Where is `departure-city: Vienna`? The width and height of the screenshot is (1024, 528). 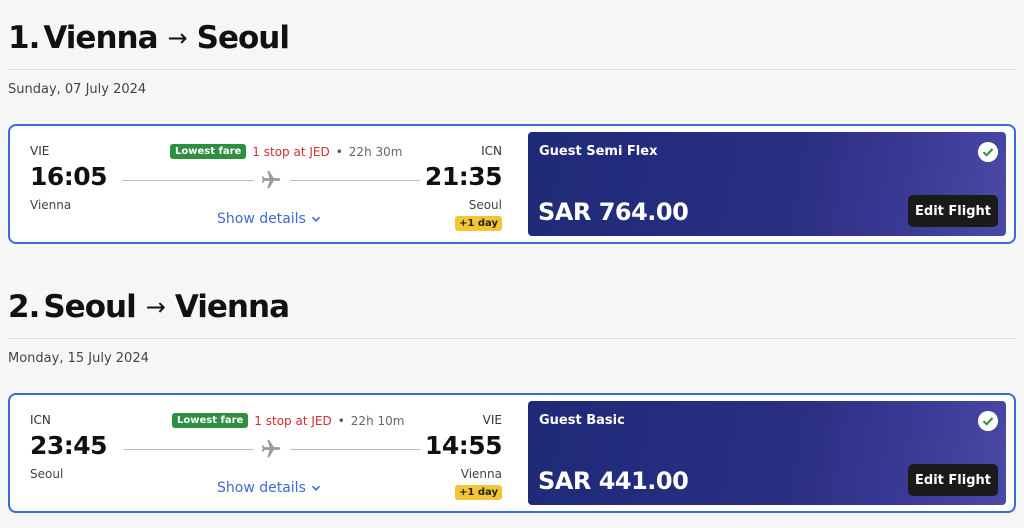 departure-city: Vienna is located at coordinates (51, 205).